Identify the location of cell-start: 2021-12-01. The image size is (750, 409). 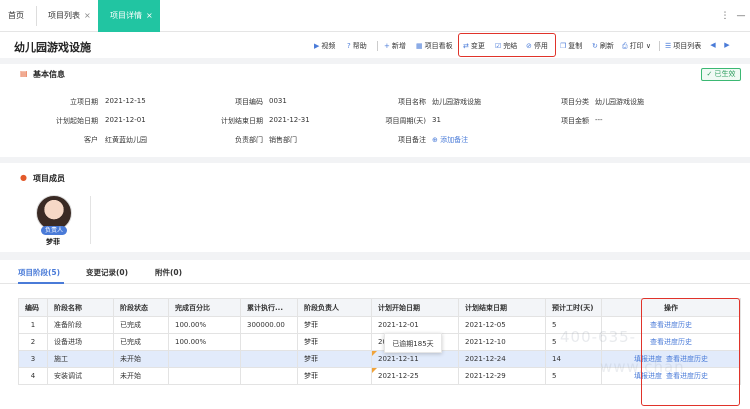
(415, 325).